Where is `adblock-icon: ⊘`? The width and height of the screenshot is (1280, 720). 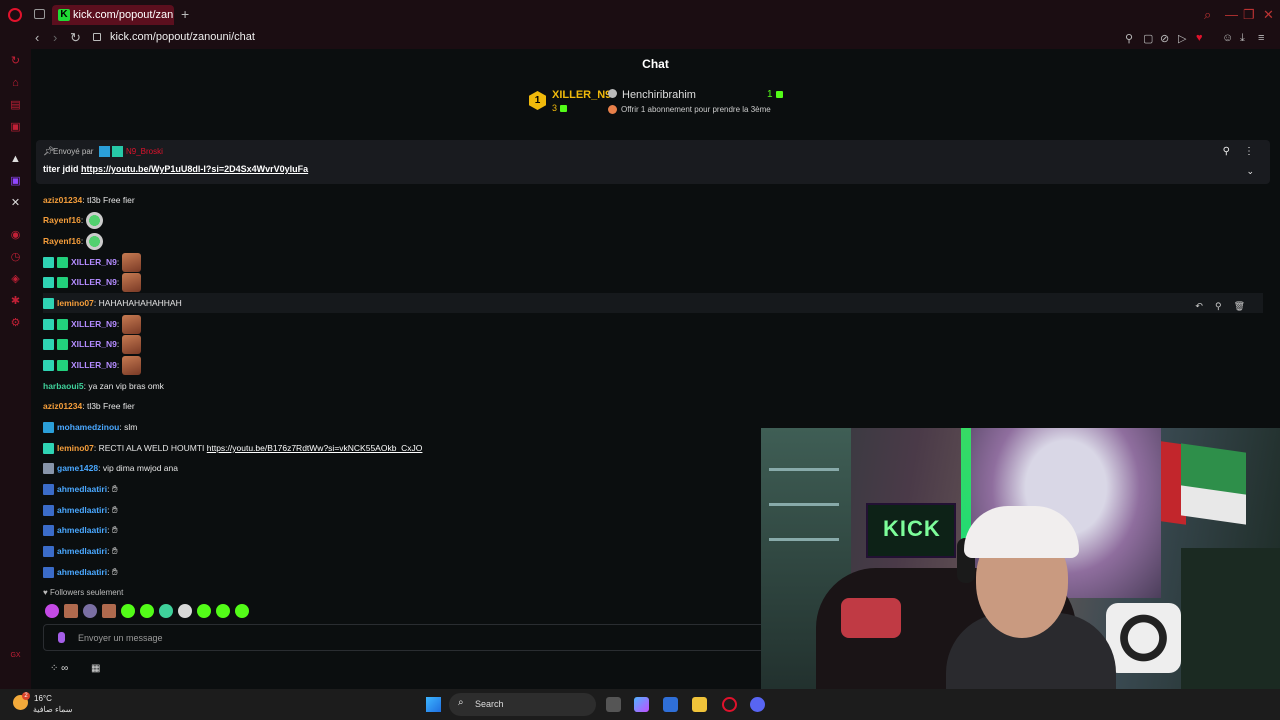 adblock-icon: ⊘ is located at coordinates (1164, 38).